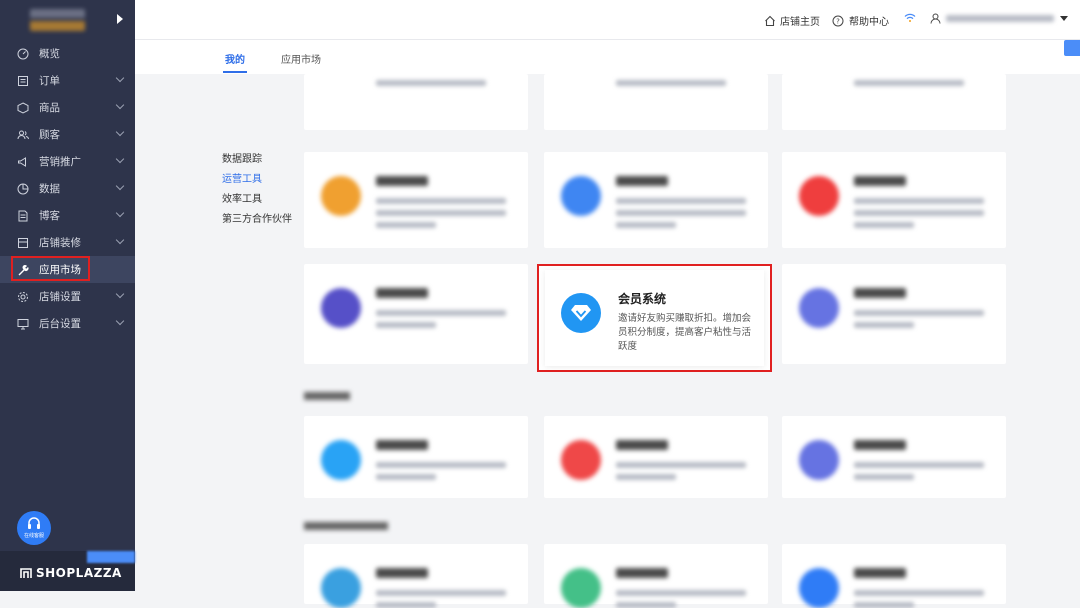 This screenshot has width=1080, height=608. I want to click on store-home-link: 店铺主页, so click(792, 20).